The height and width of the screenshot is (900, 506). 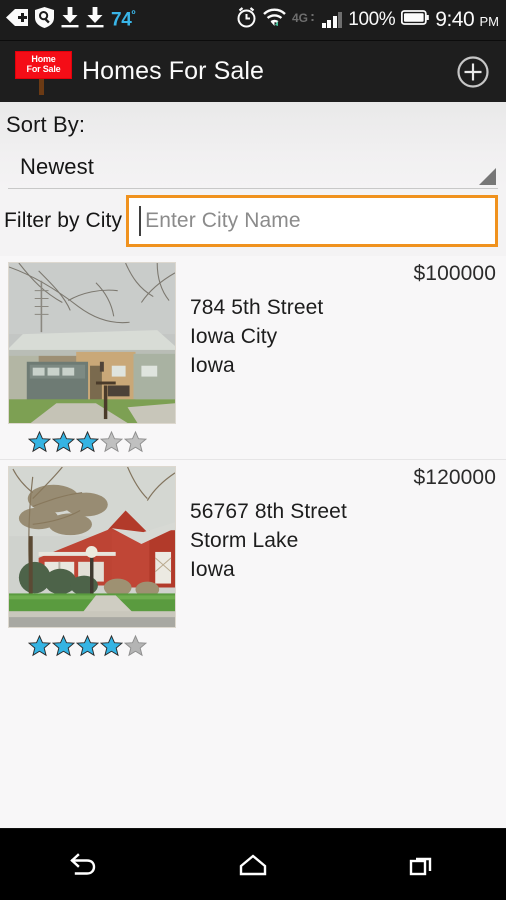 I want to click on battery-full-icon, so click(x=415, y=20).